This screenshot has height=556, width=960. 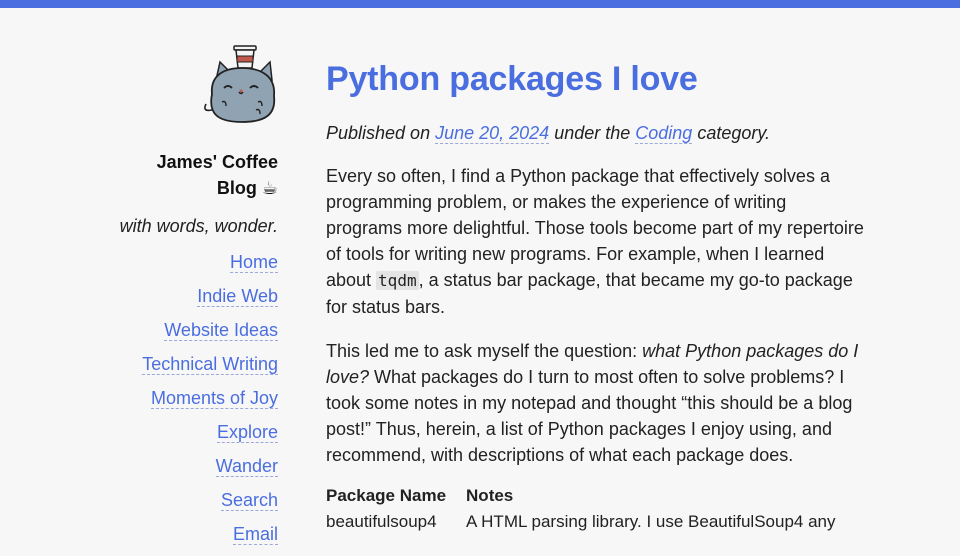 I want to click on nav-link-label: Email, so click(x=255, y=534).